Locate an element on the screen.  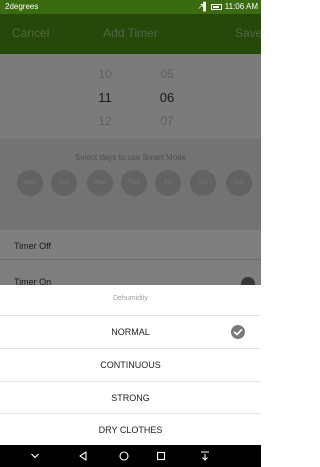
option-continuous: CONTINUOUS is located at coordinates (130, 364).